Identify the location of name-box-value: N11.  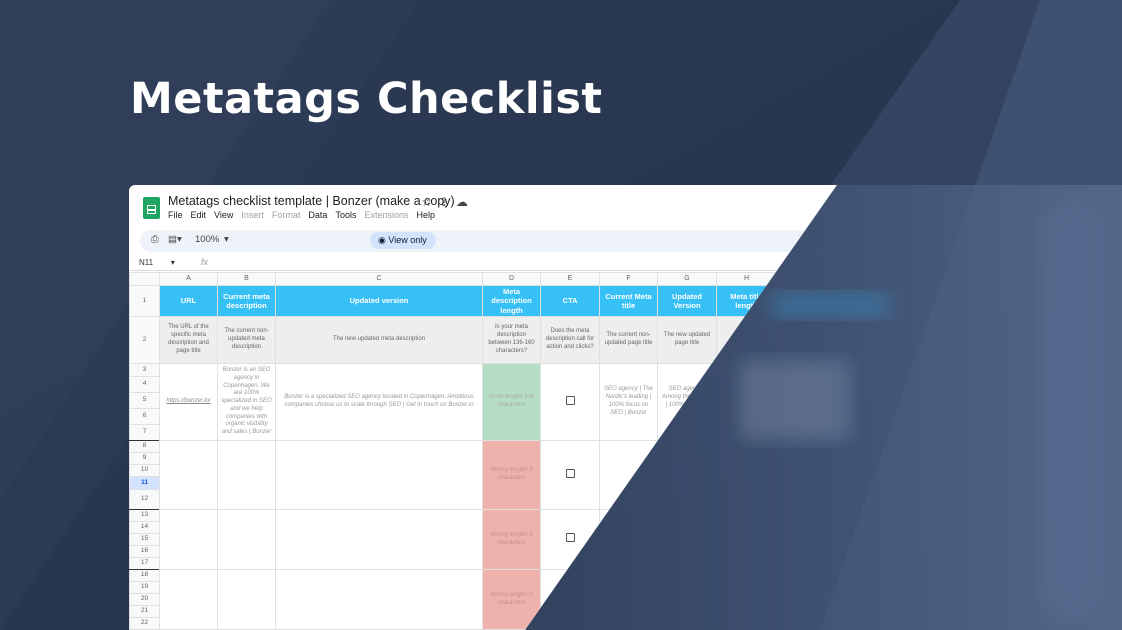
(146, 262).